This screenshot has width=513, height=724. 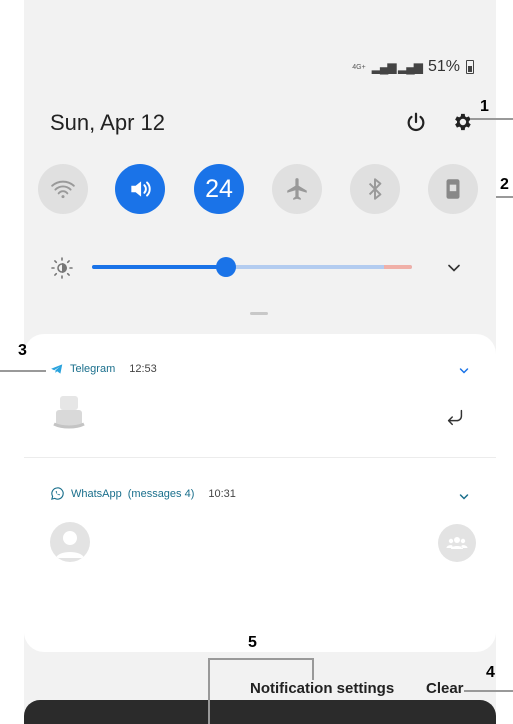 I want to click on drag-handle, so click(x=259, y=313).